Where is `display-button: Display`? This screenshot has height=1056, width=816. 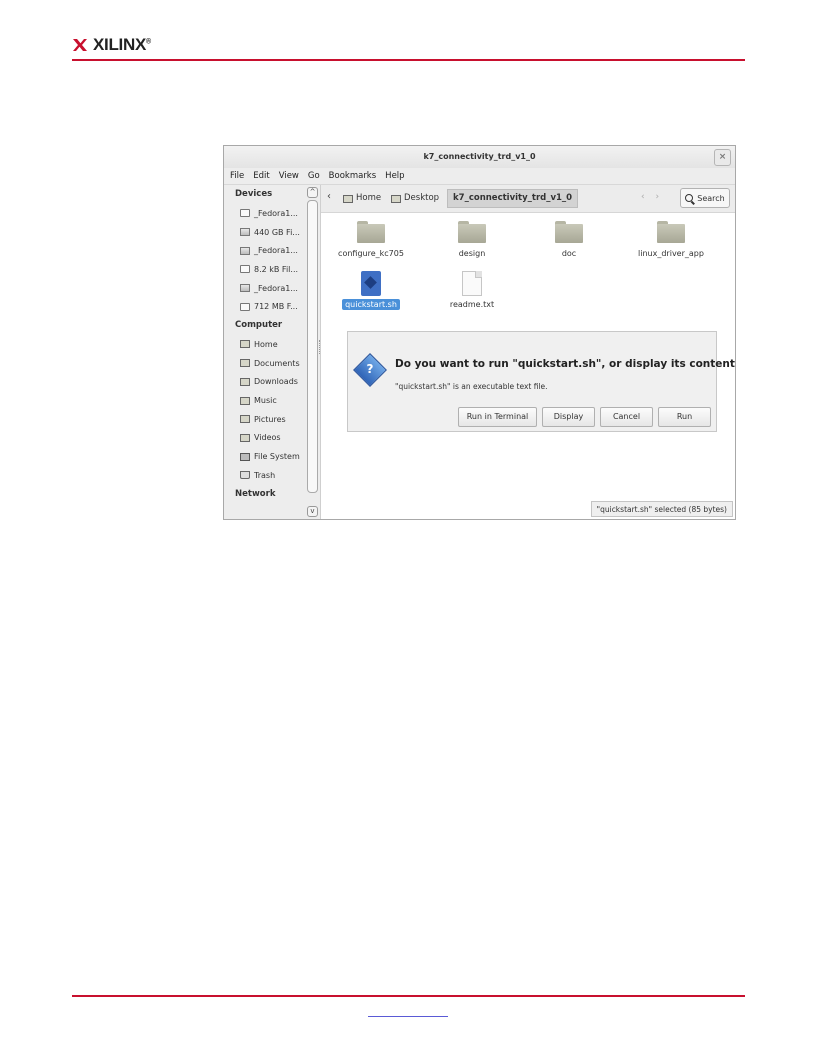
display-button: Display is located at coordinates (568, 417).